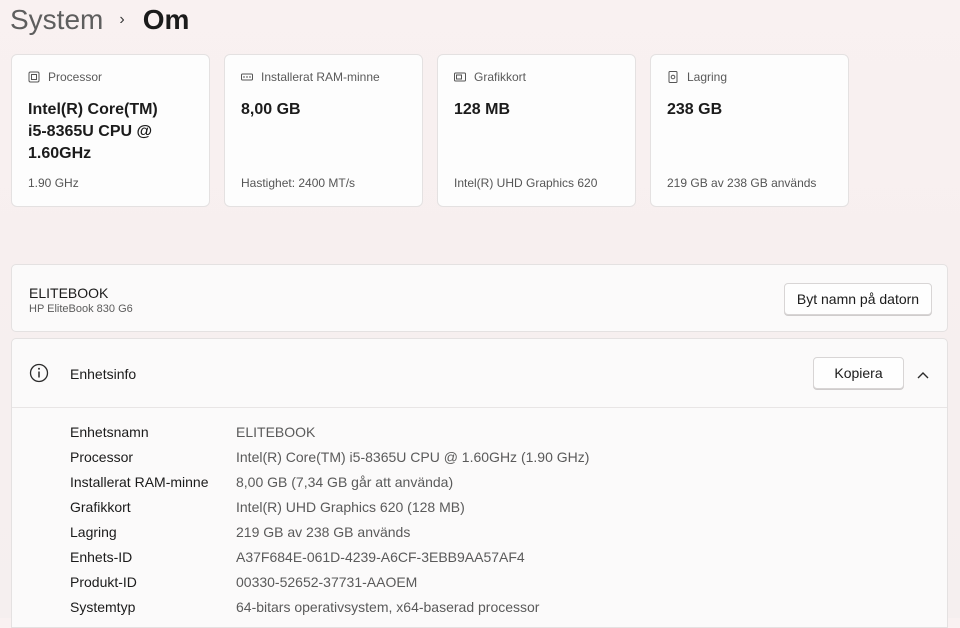  I want to click on spec-row-storage: Lagring 219 GB av 238 GB används, so click(329, 531).